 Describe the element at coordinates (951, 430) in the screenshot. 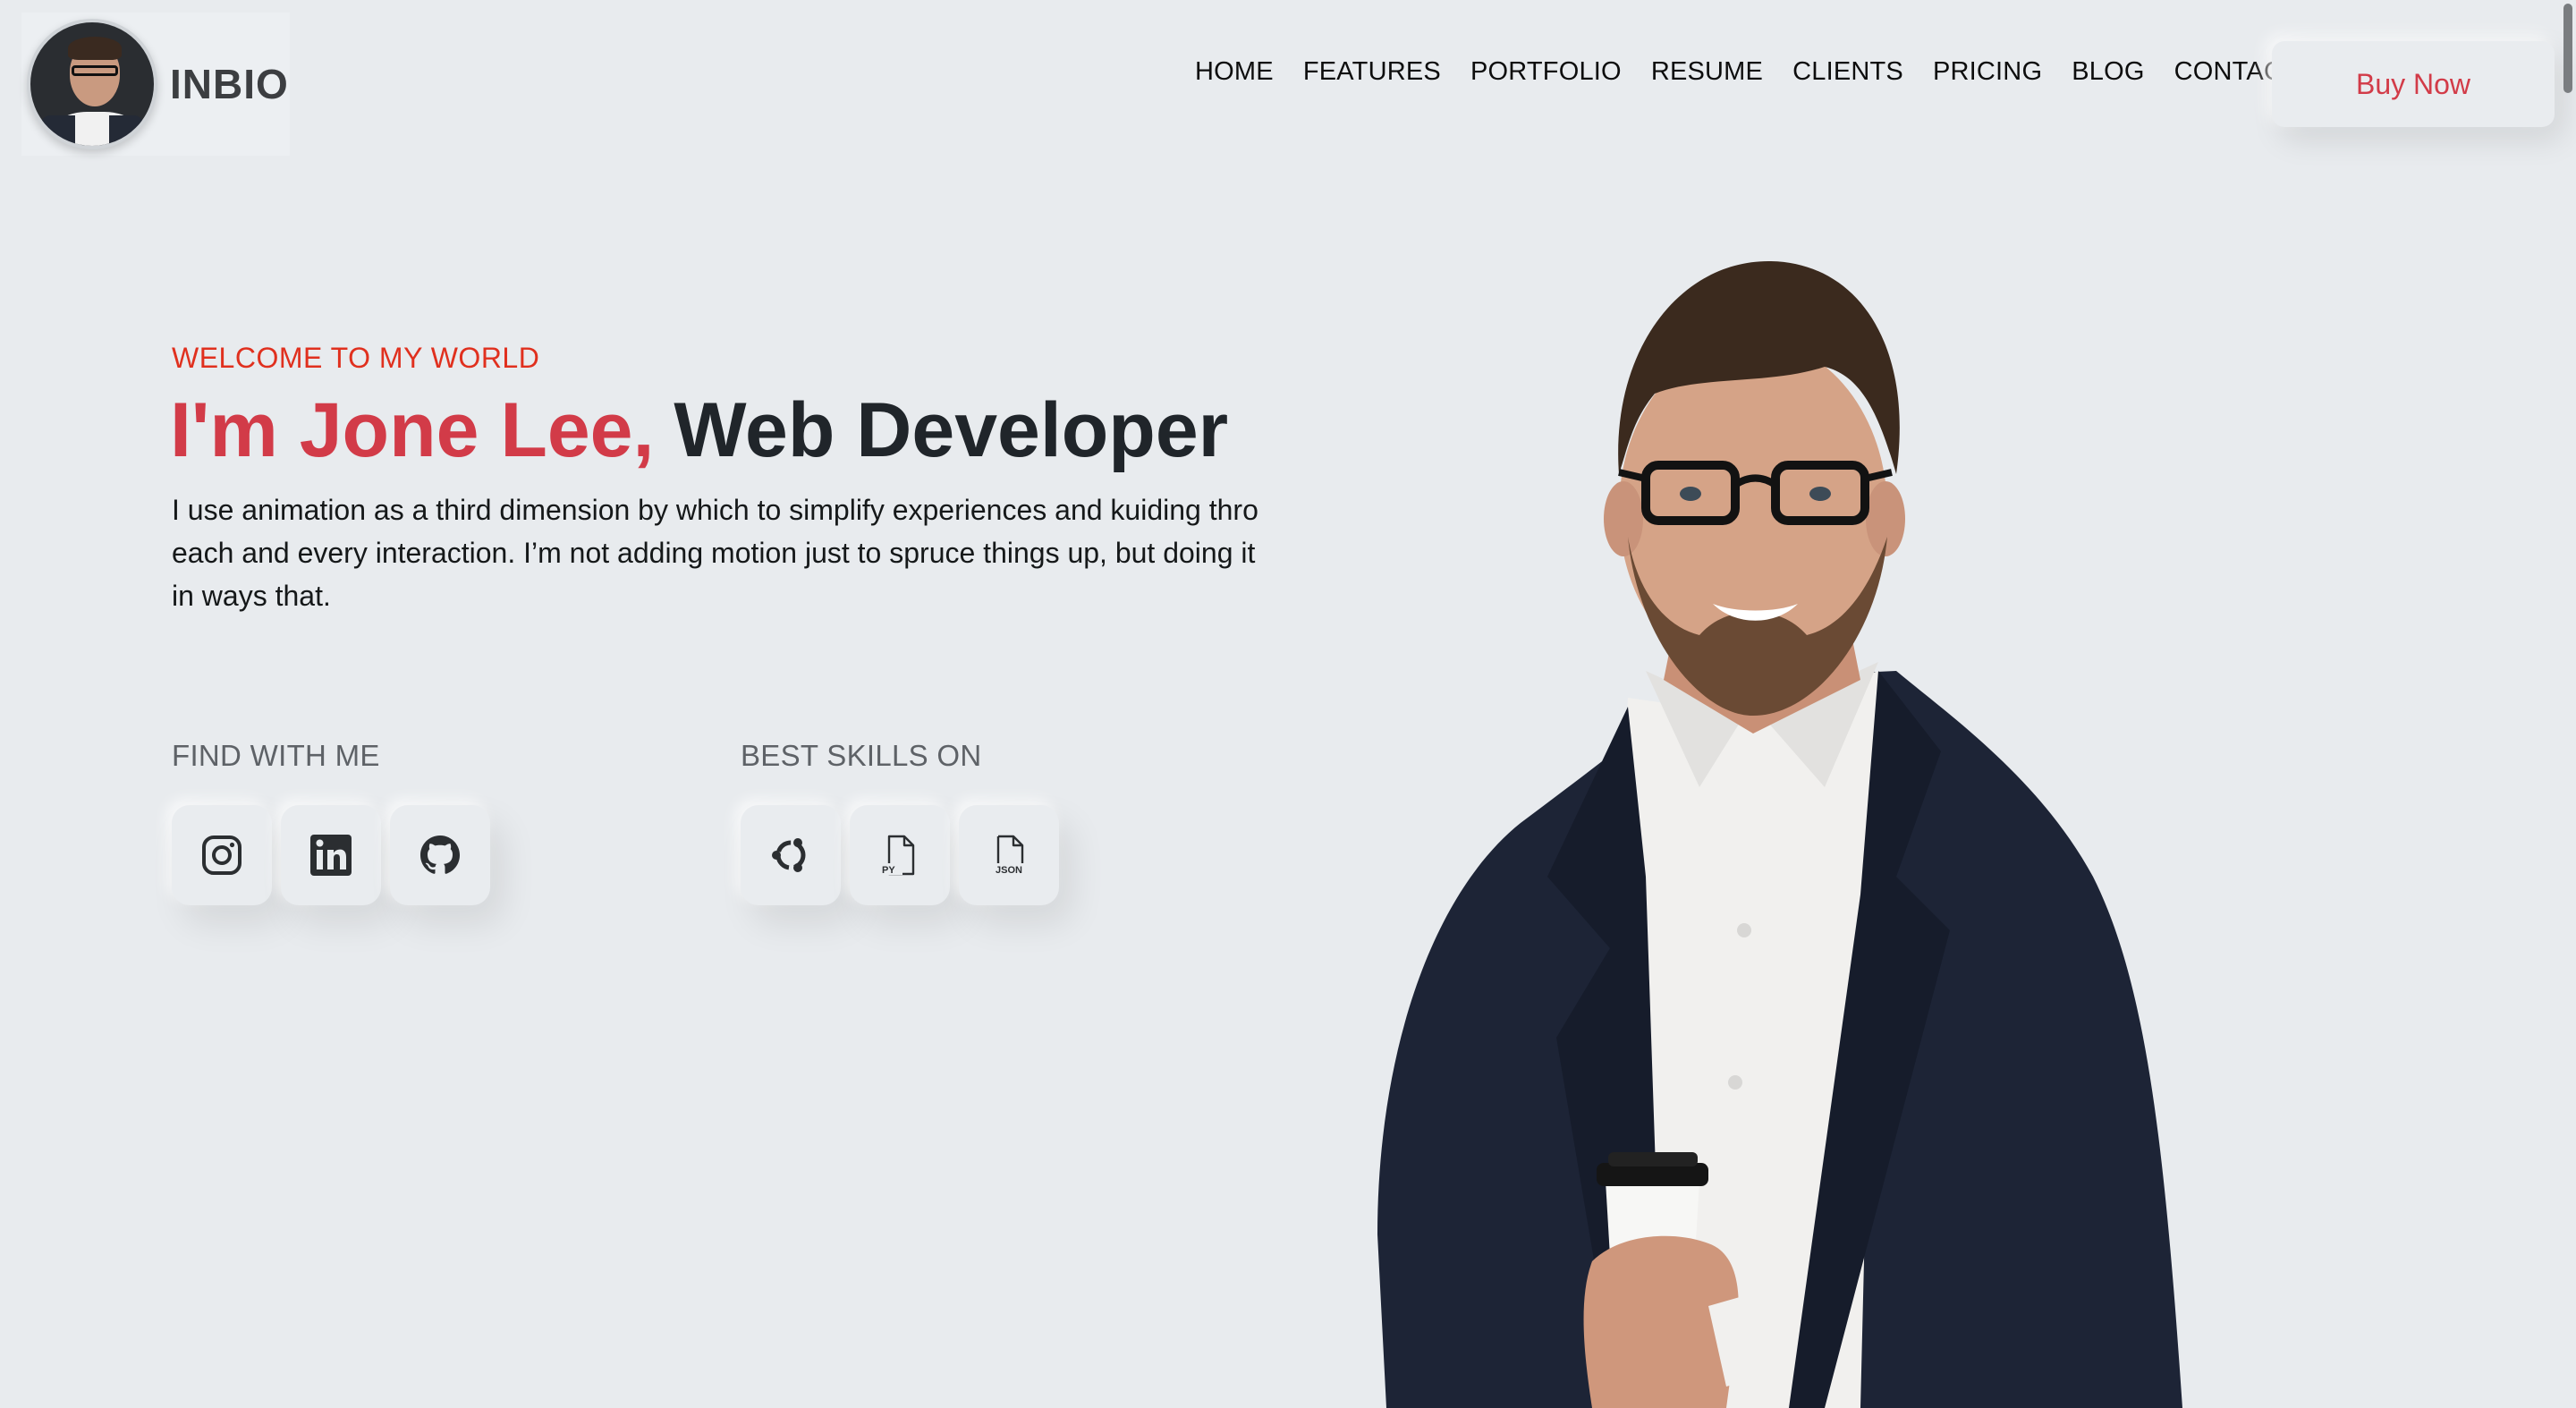

I see `hero-role: Web Developer` at that location.